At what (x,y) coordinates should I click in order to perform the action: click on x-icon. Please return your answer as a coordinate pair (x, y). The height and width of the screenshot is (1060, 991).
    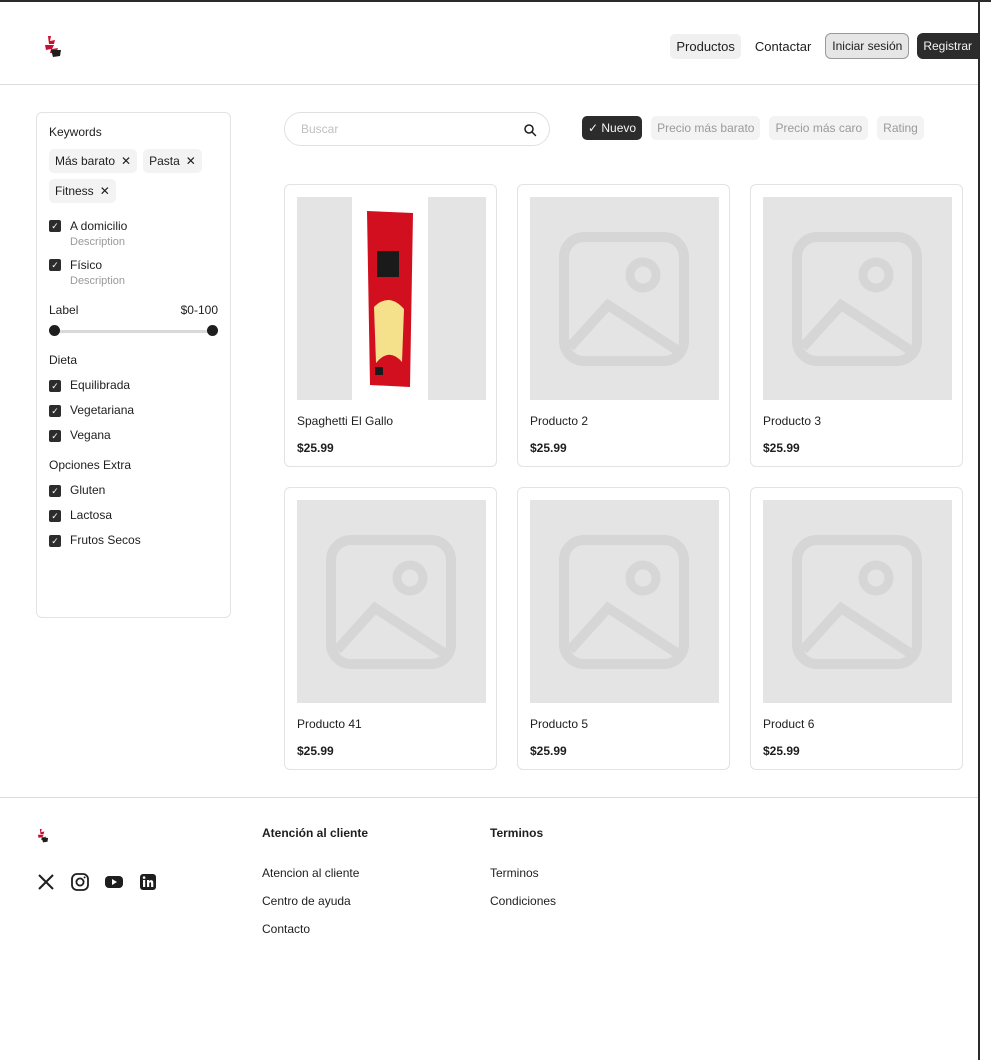
    Looking at the image, I should click on (46, 882).